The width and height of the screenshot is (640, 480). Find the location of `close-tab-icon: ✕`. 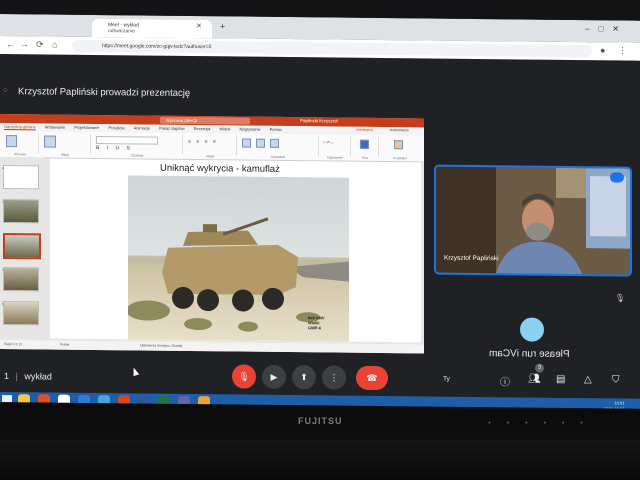

close-tab-icon: ✕ is located at coordinates (199, 26).